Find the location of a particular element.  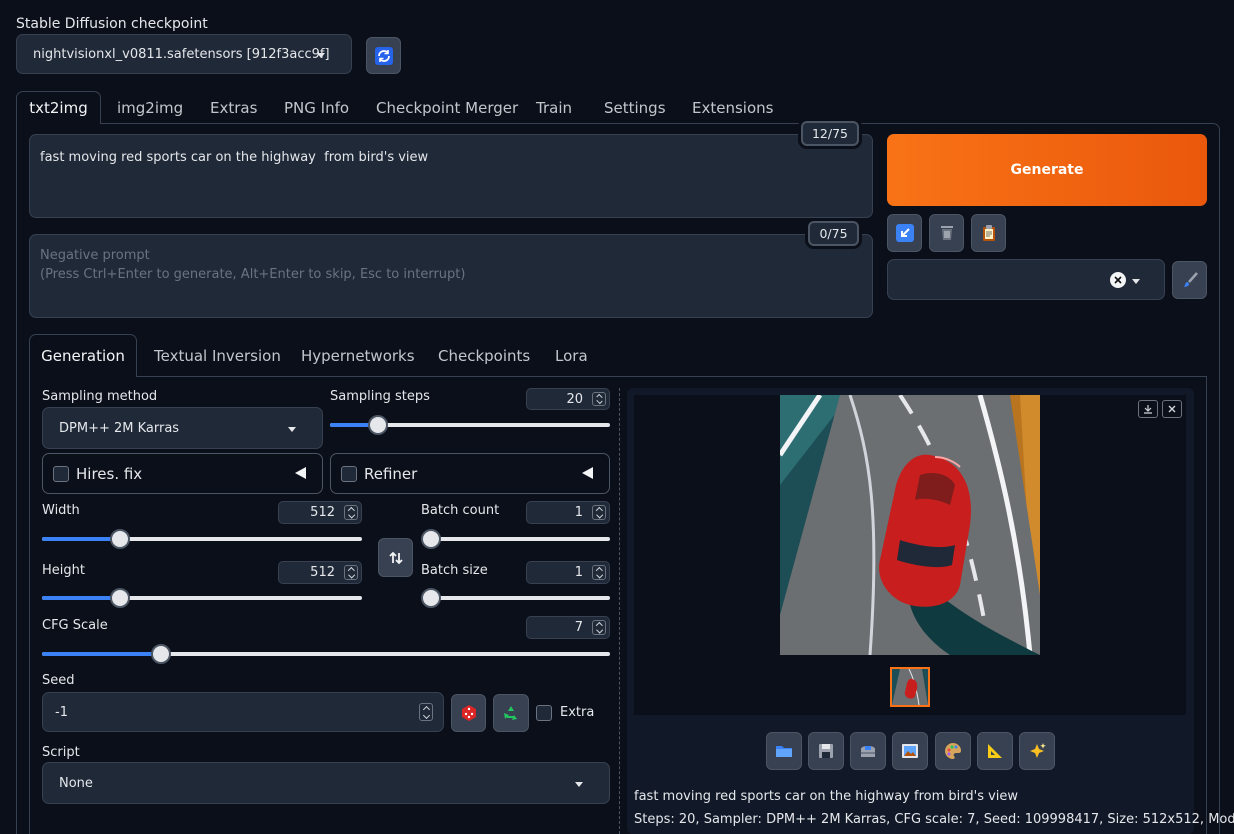

batch-count-value: 1 is located at coordinates (578, 512).